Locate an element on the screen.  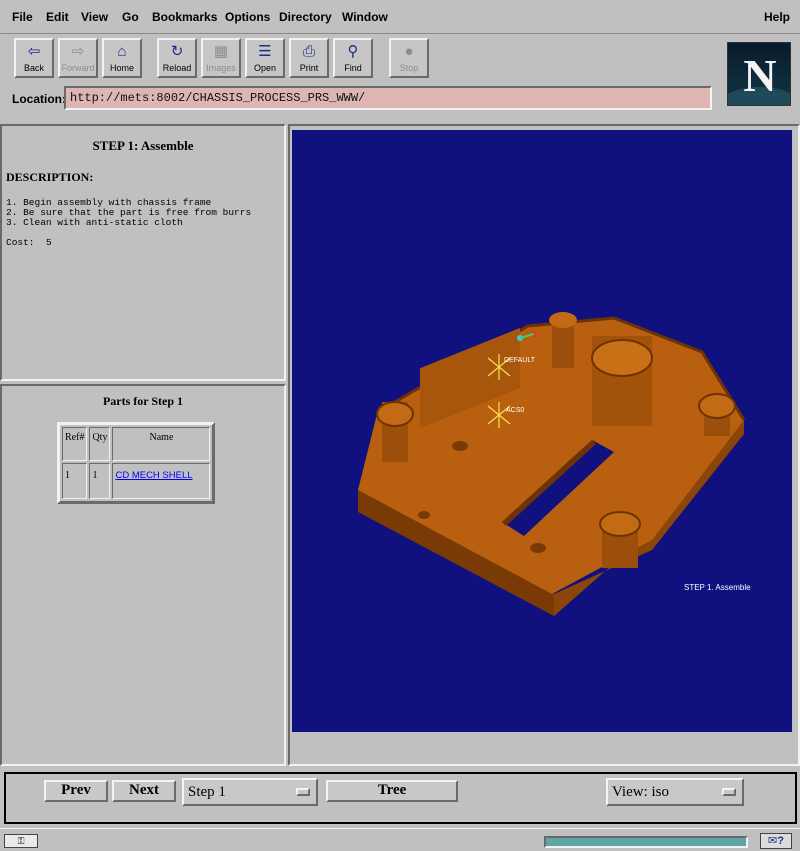
center-cylinder-top is located at coordinates (563, 320).